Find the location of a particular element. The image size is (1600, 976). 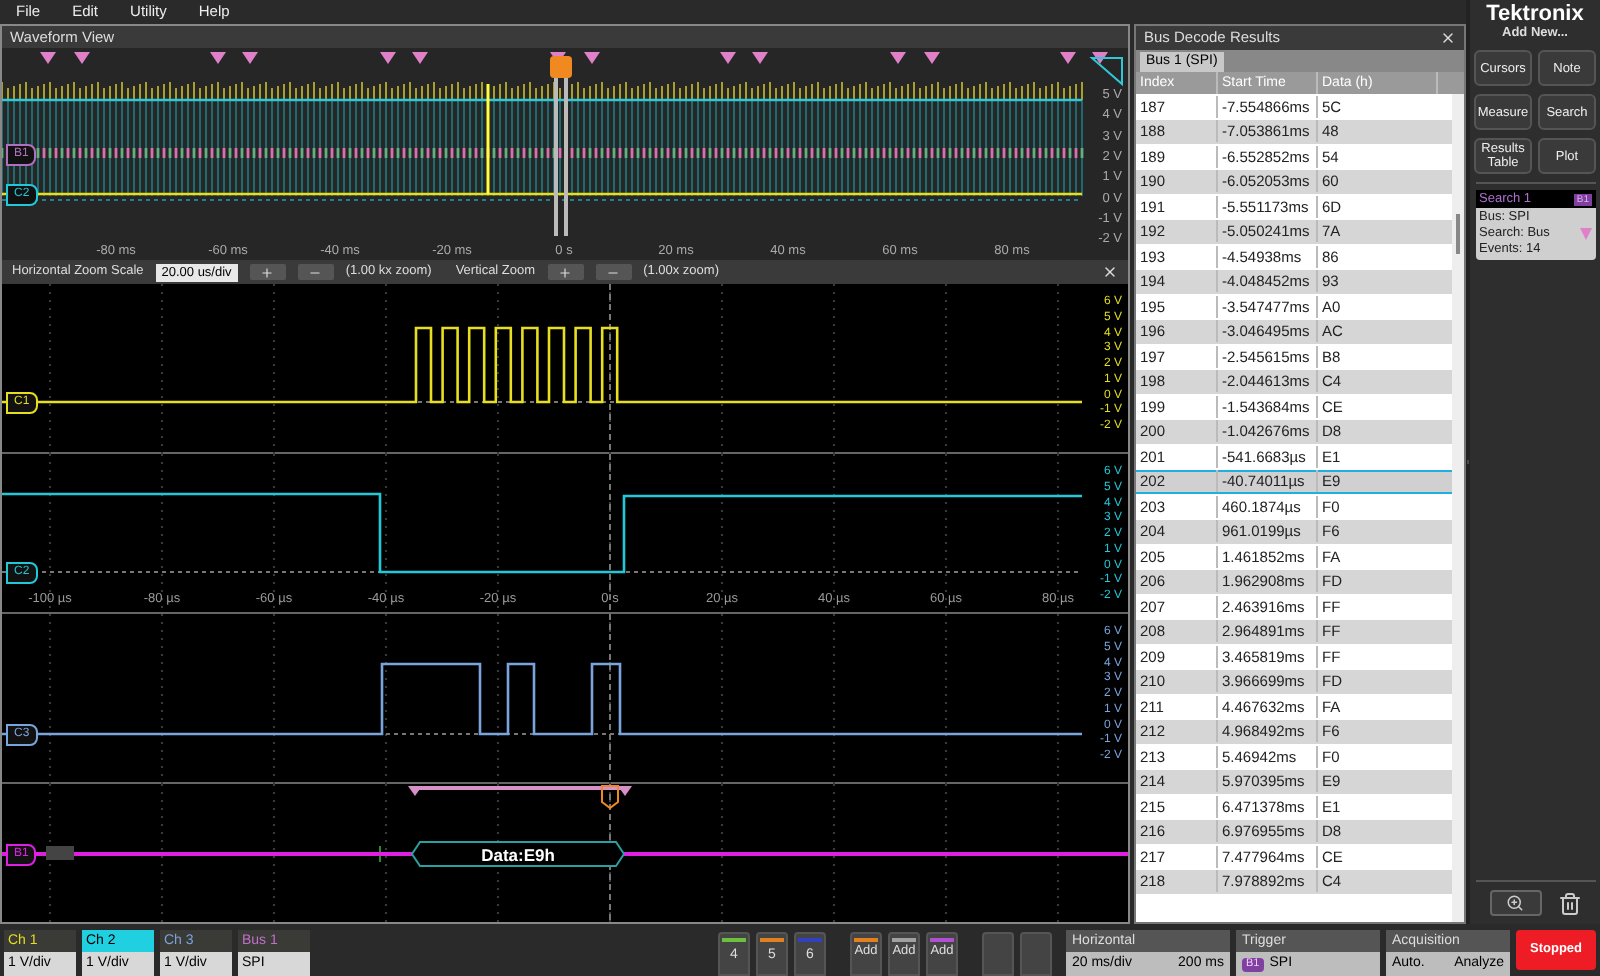

zoom-area-button is located at coordinates (1515, 903).